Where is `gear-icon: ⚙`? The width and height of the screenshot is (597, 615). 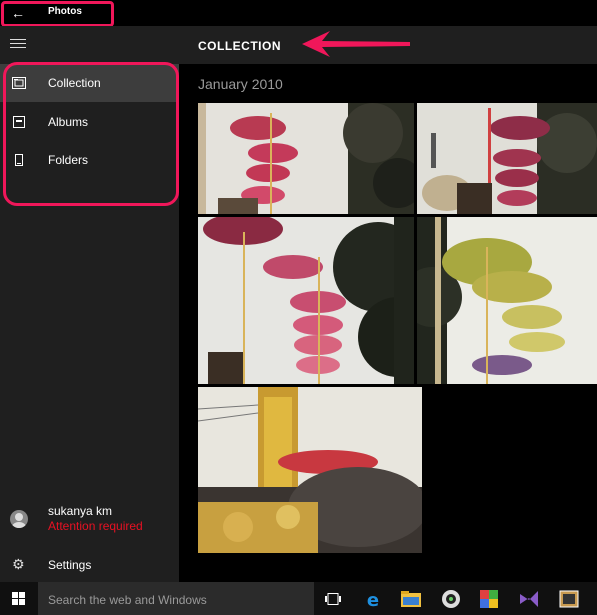
gear-icon: ⚙ is located at coordinates (18, 564).